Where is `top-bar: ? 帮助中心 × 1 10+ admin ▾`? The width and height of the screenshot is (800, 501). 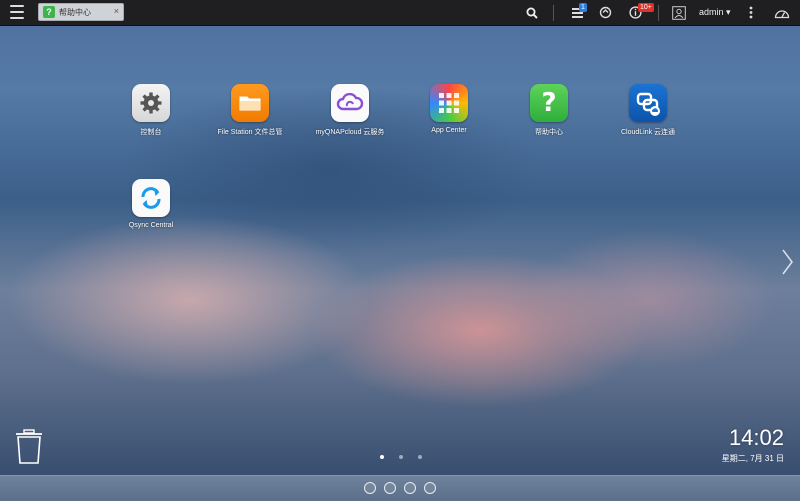 top-bar: ? 帮助中心 × 1 10+ admin ▾ is located at coordinates (400, 13).